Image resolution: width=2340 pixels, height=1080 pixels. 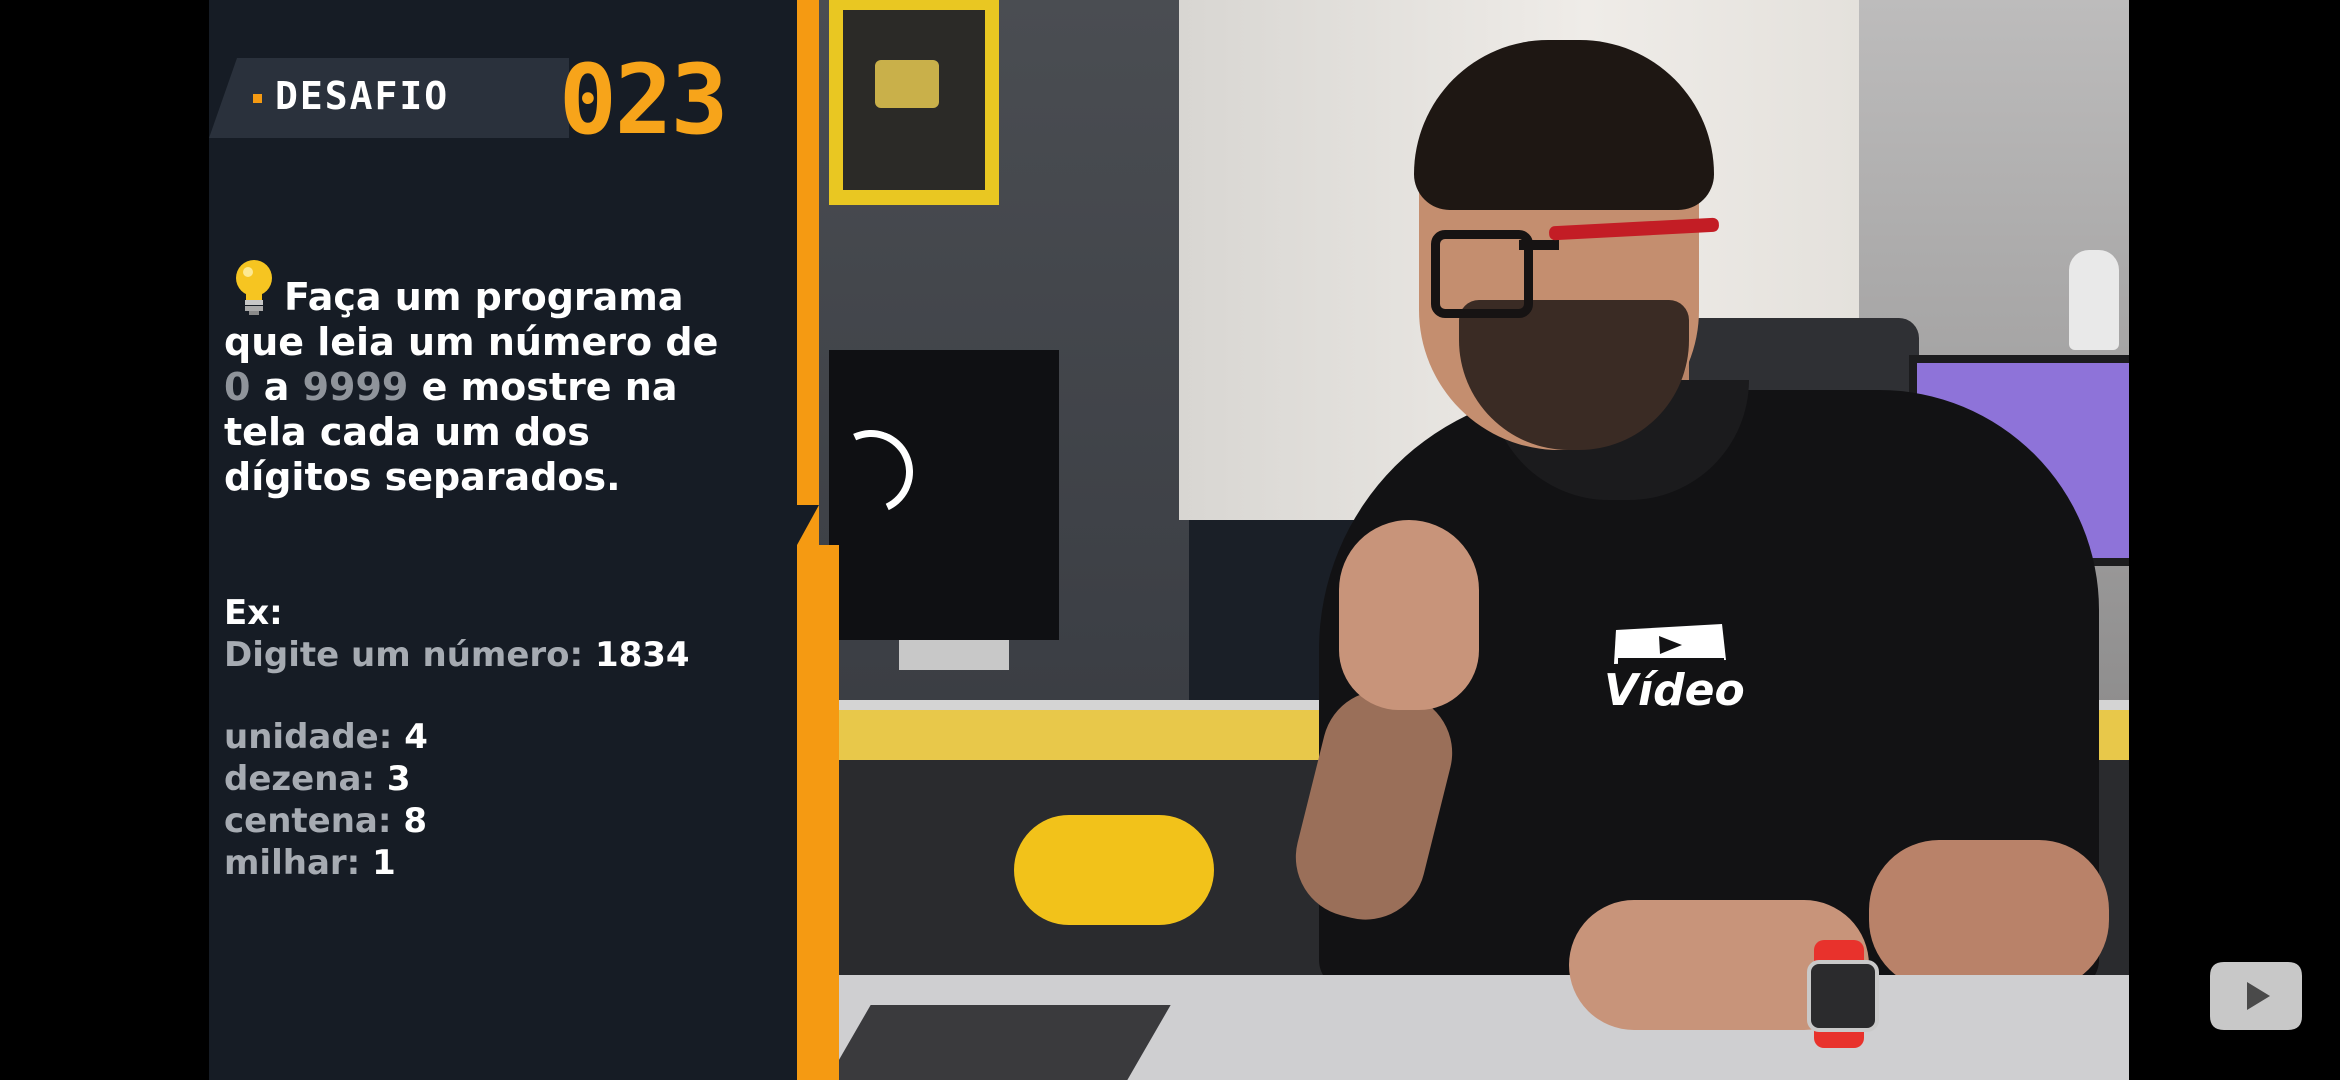 What do you see at coordinates (299, 779) in the screenshot?
I see `result-label: dezena:` at bounding box center [299, 779].